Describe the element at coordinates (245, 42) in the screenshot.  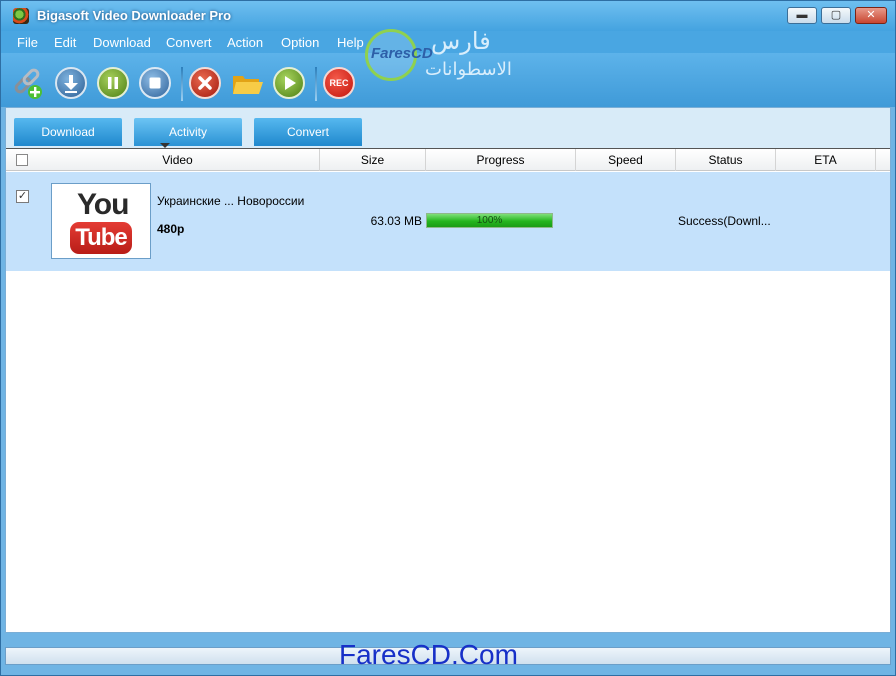
I see `menu-action: Action` at that location.